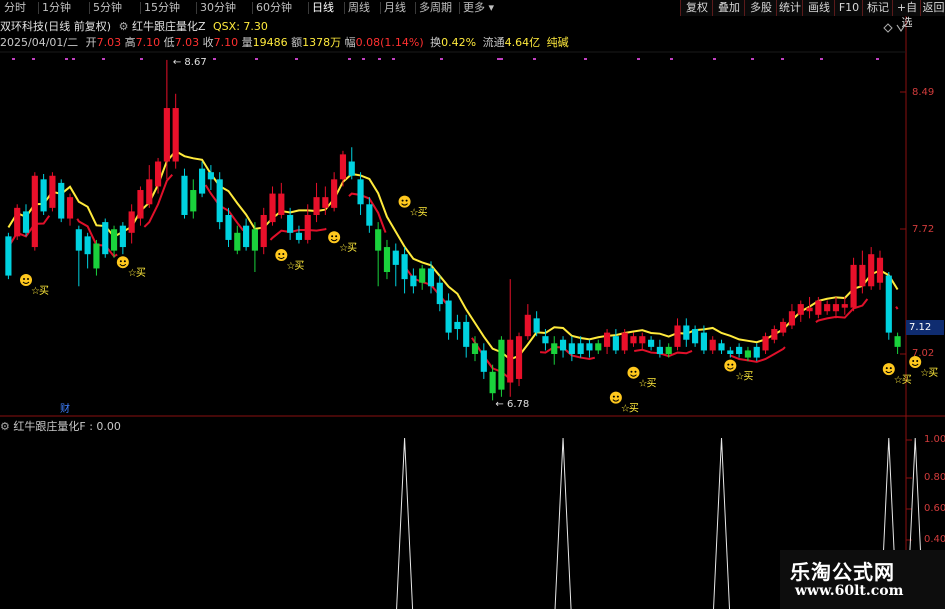 The height and width of the screenshot is (609, 945). Describe the element at coordinates (395, 8) in the screenshot. I see `tab-8: 月线` at that location.